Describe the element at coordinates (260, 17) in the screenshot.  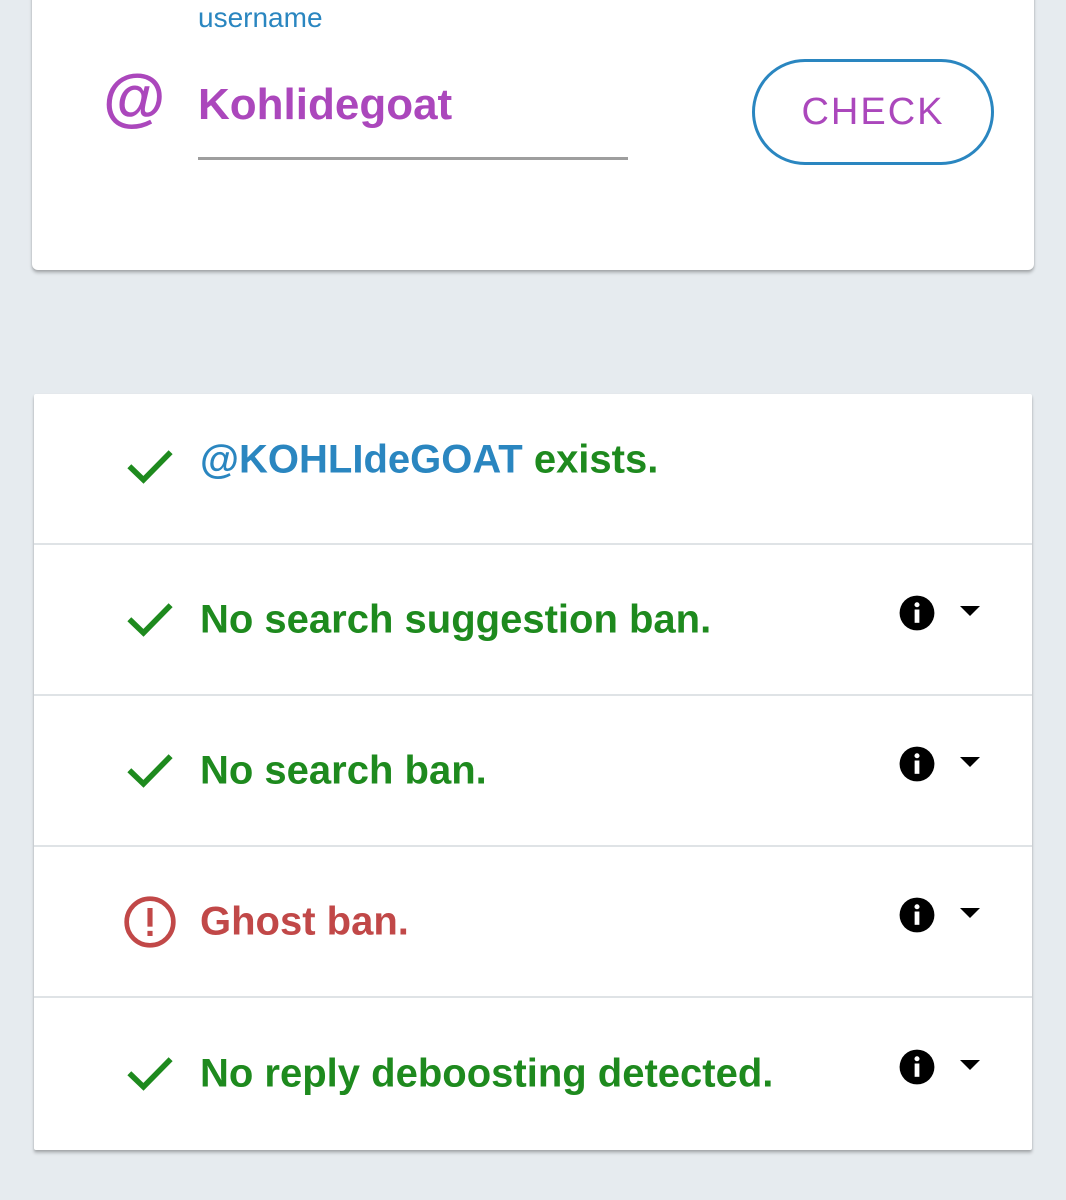
I see `username-field-label: username` at that location.